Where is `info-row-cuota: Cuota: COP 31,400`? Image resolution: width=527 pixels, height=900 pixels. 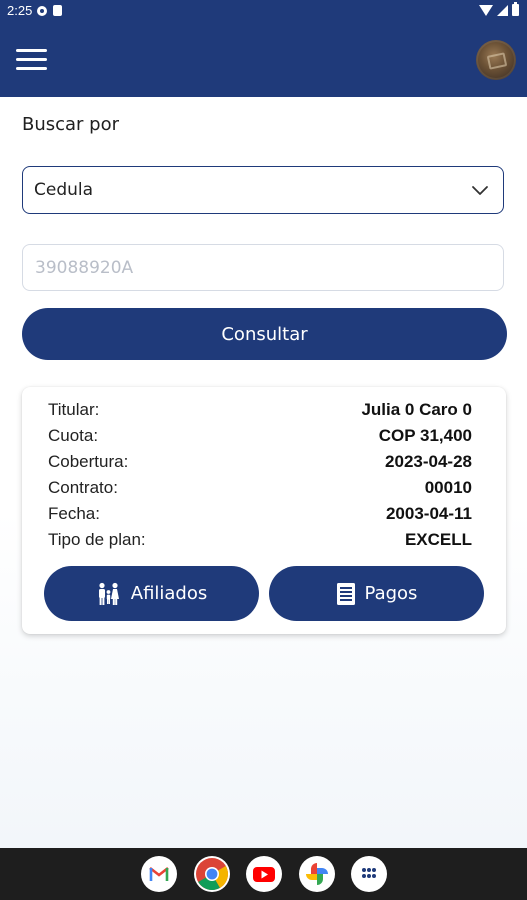
info-row-cuota: Cuota: COP 31,400 is located at coordinates (260, 438).